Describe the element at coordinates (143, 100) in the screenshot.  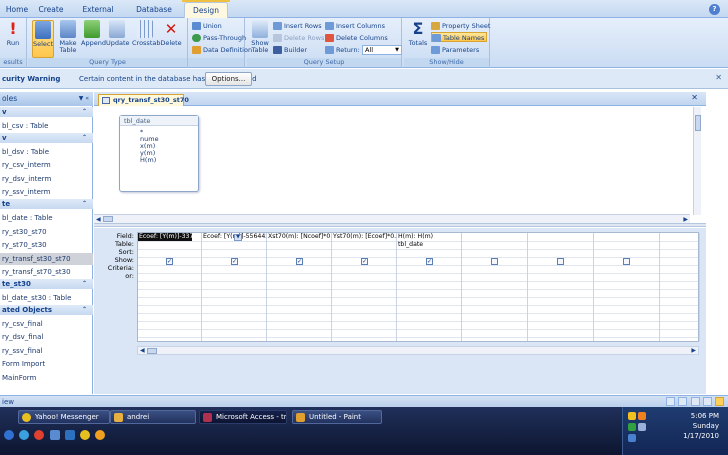
I see `object-tab-query: qry_transf_st30_st70` at that location.